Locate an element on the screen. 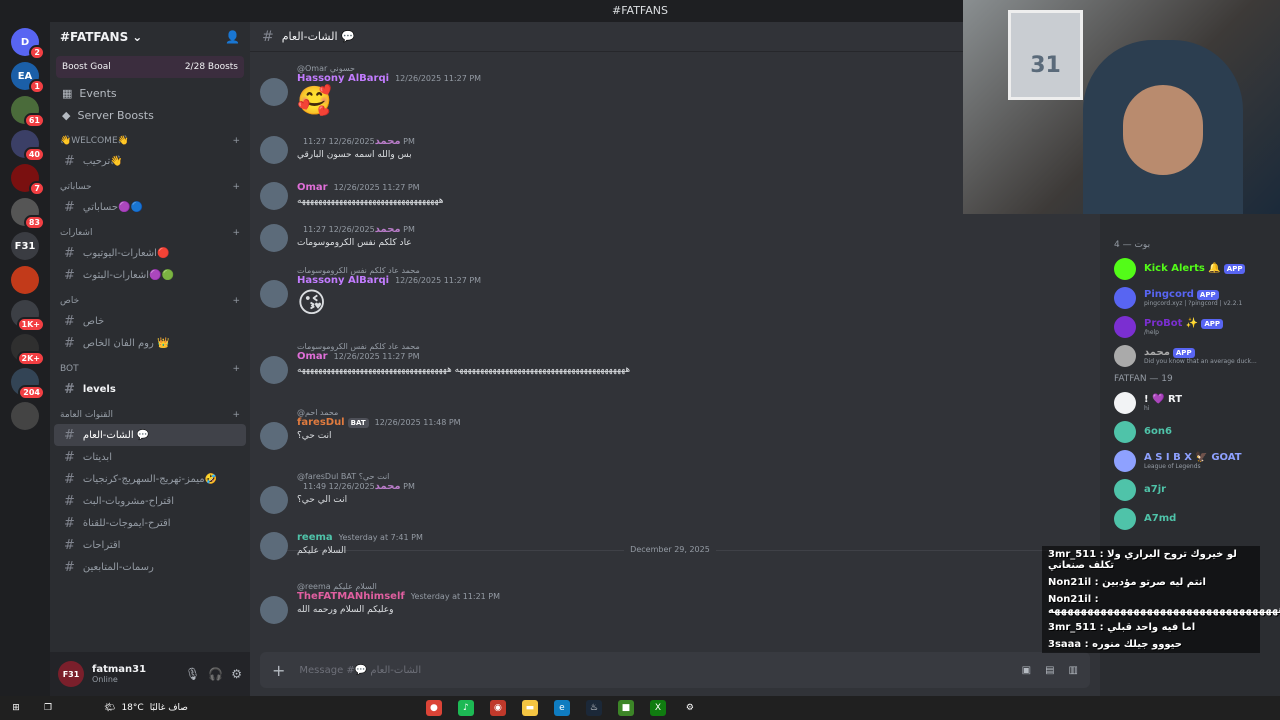  server-icon: 1K+ is located at coordinates (28, 316).